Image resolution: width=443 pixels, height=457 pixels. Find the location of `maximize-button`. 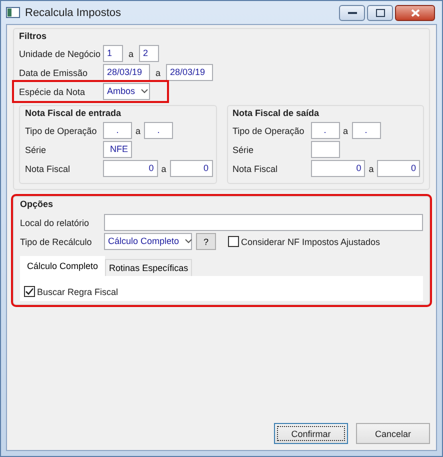

maximize-button is located at coordinates (380, 12).